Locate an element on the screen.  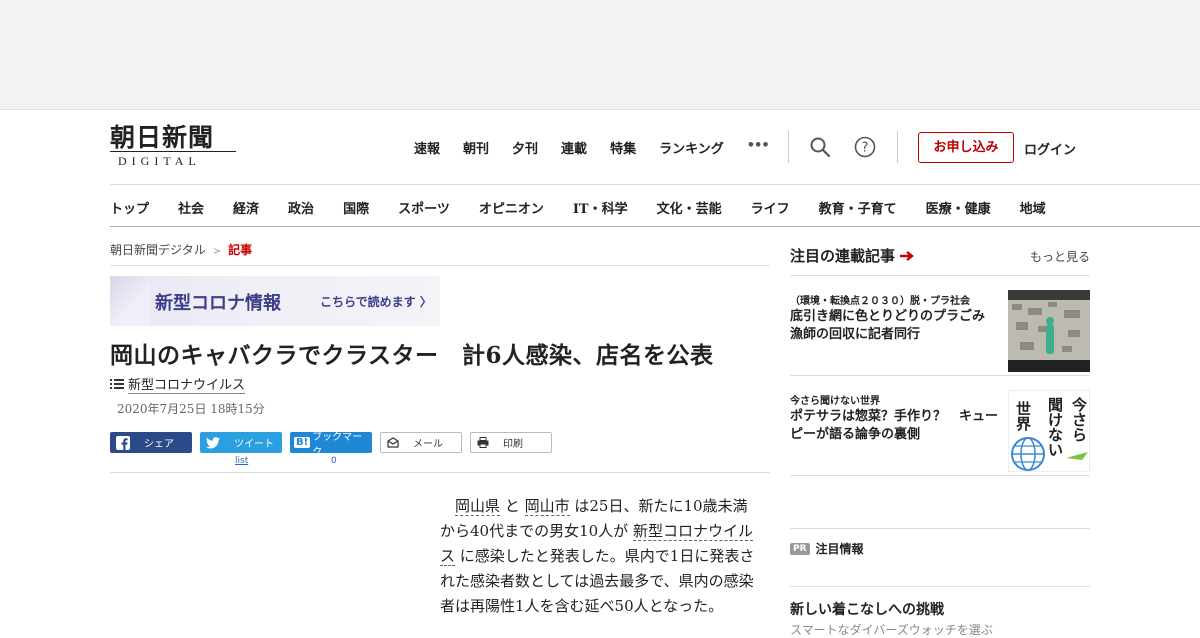
arrow-right-icon is located at coordinates (907, 255).